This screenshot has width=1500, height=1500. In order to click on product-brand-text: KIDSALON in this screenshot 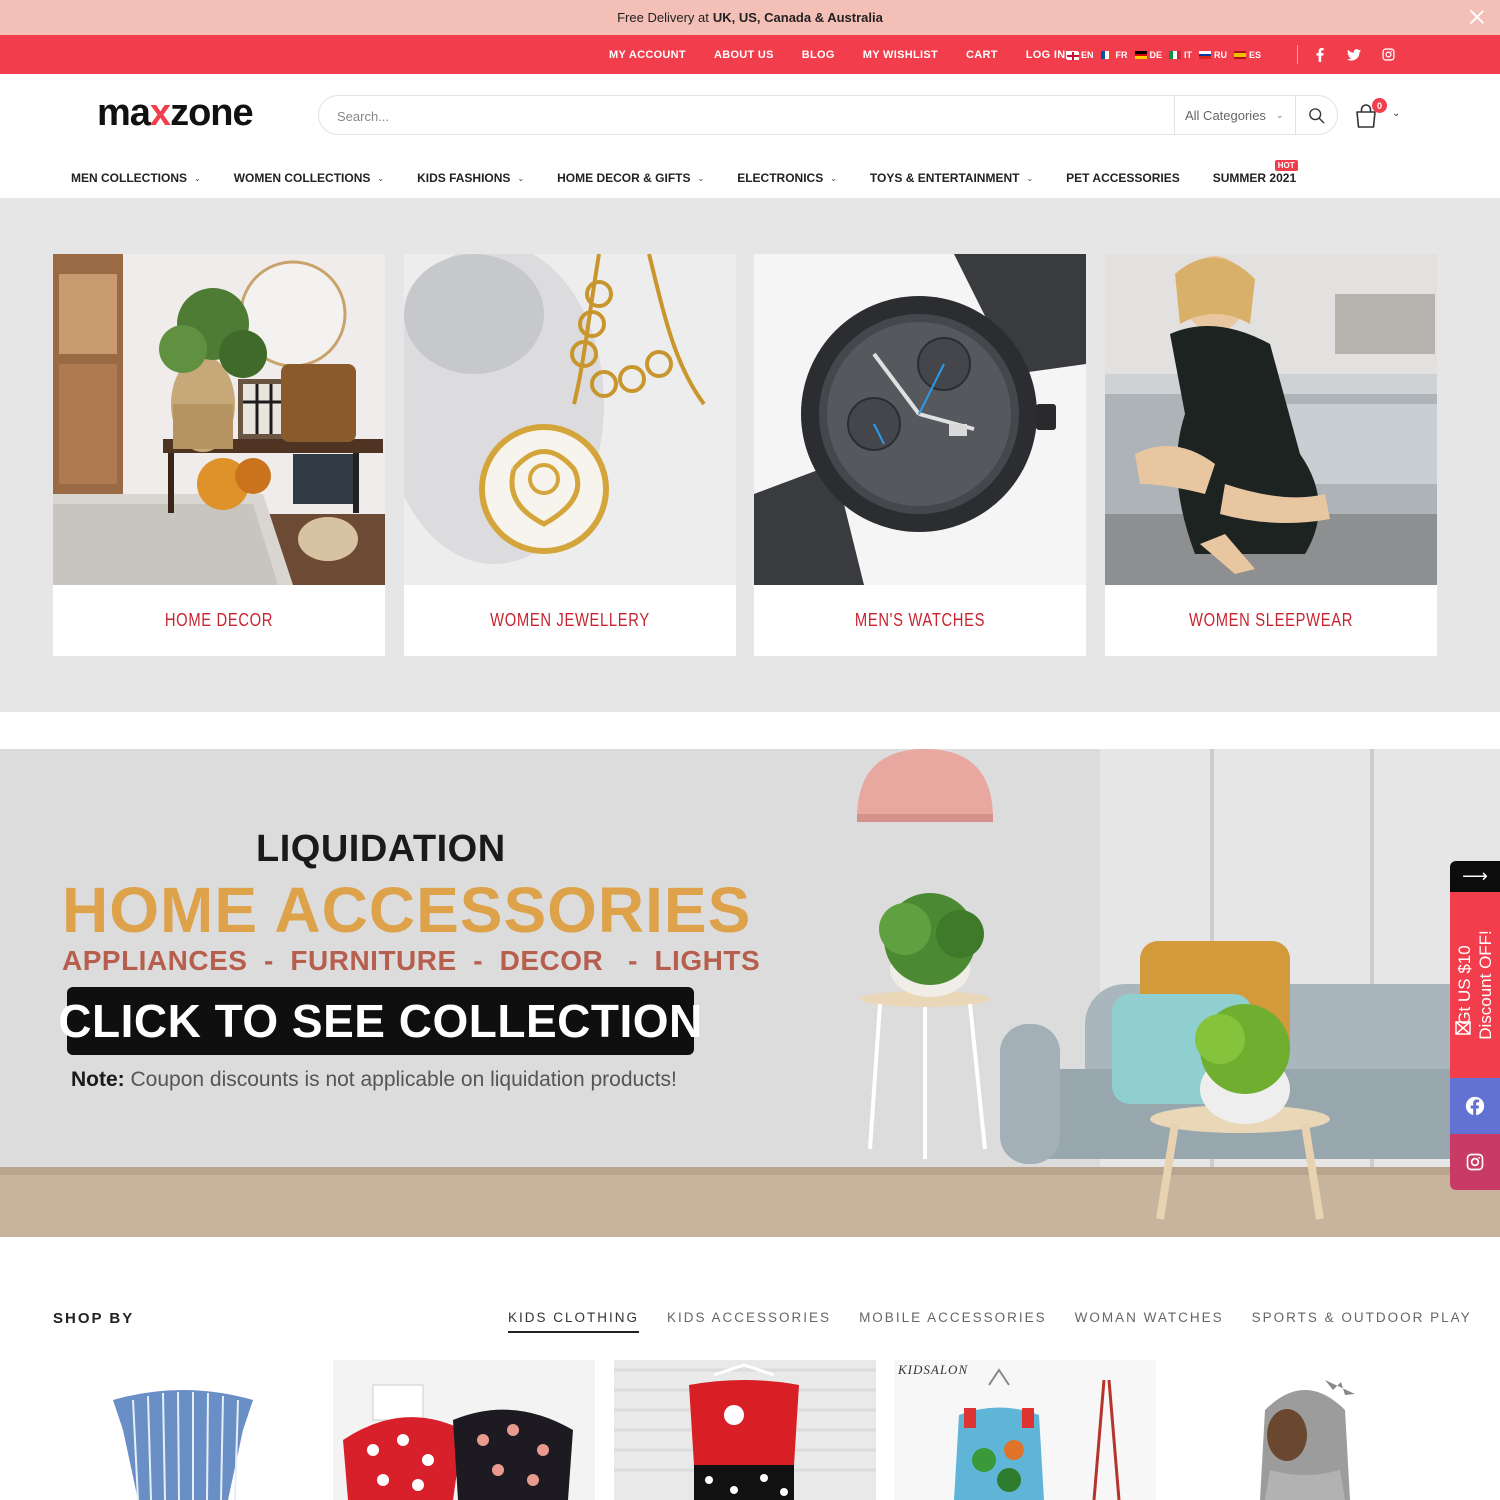, I will do `click(933, 1369)`.